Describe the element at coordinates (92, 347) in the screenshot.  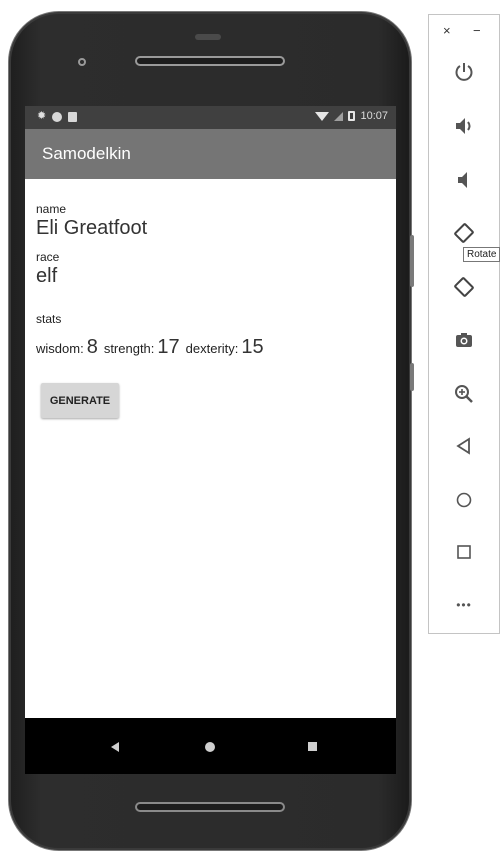
I see `wisdom-value: 8` at that location.